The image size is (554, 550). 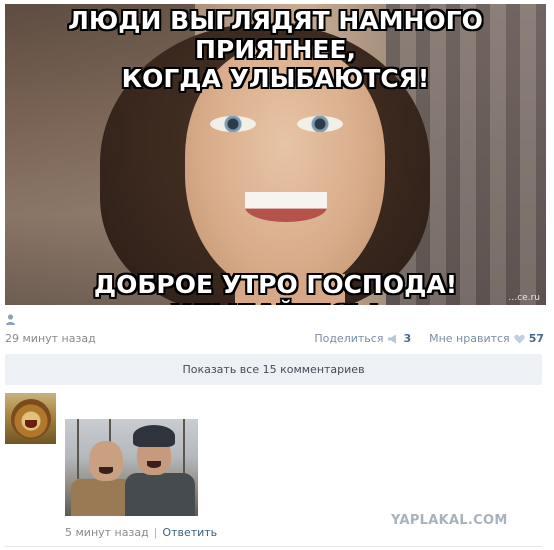 I want to click on person-right-hat, so click(x=154, y=436).